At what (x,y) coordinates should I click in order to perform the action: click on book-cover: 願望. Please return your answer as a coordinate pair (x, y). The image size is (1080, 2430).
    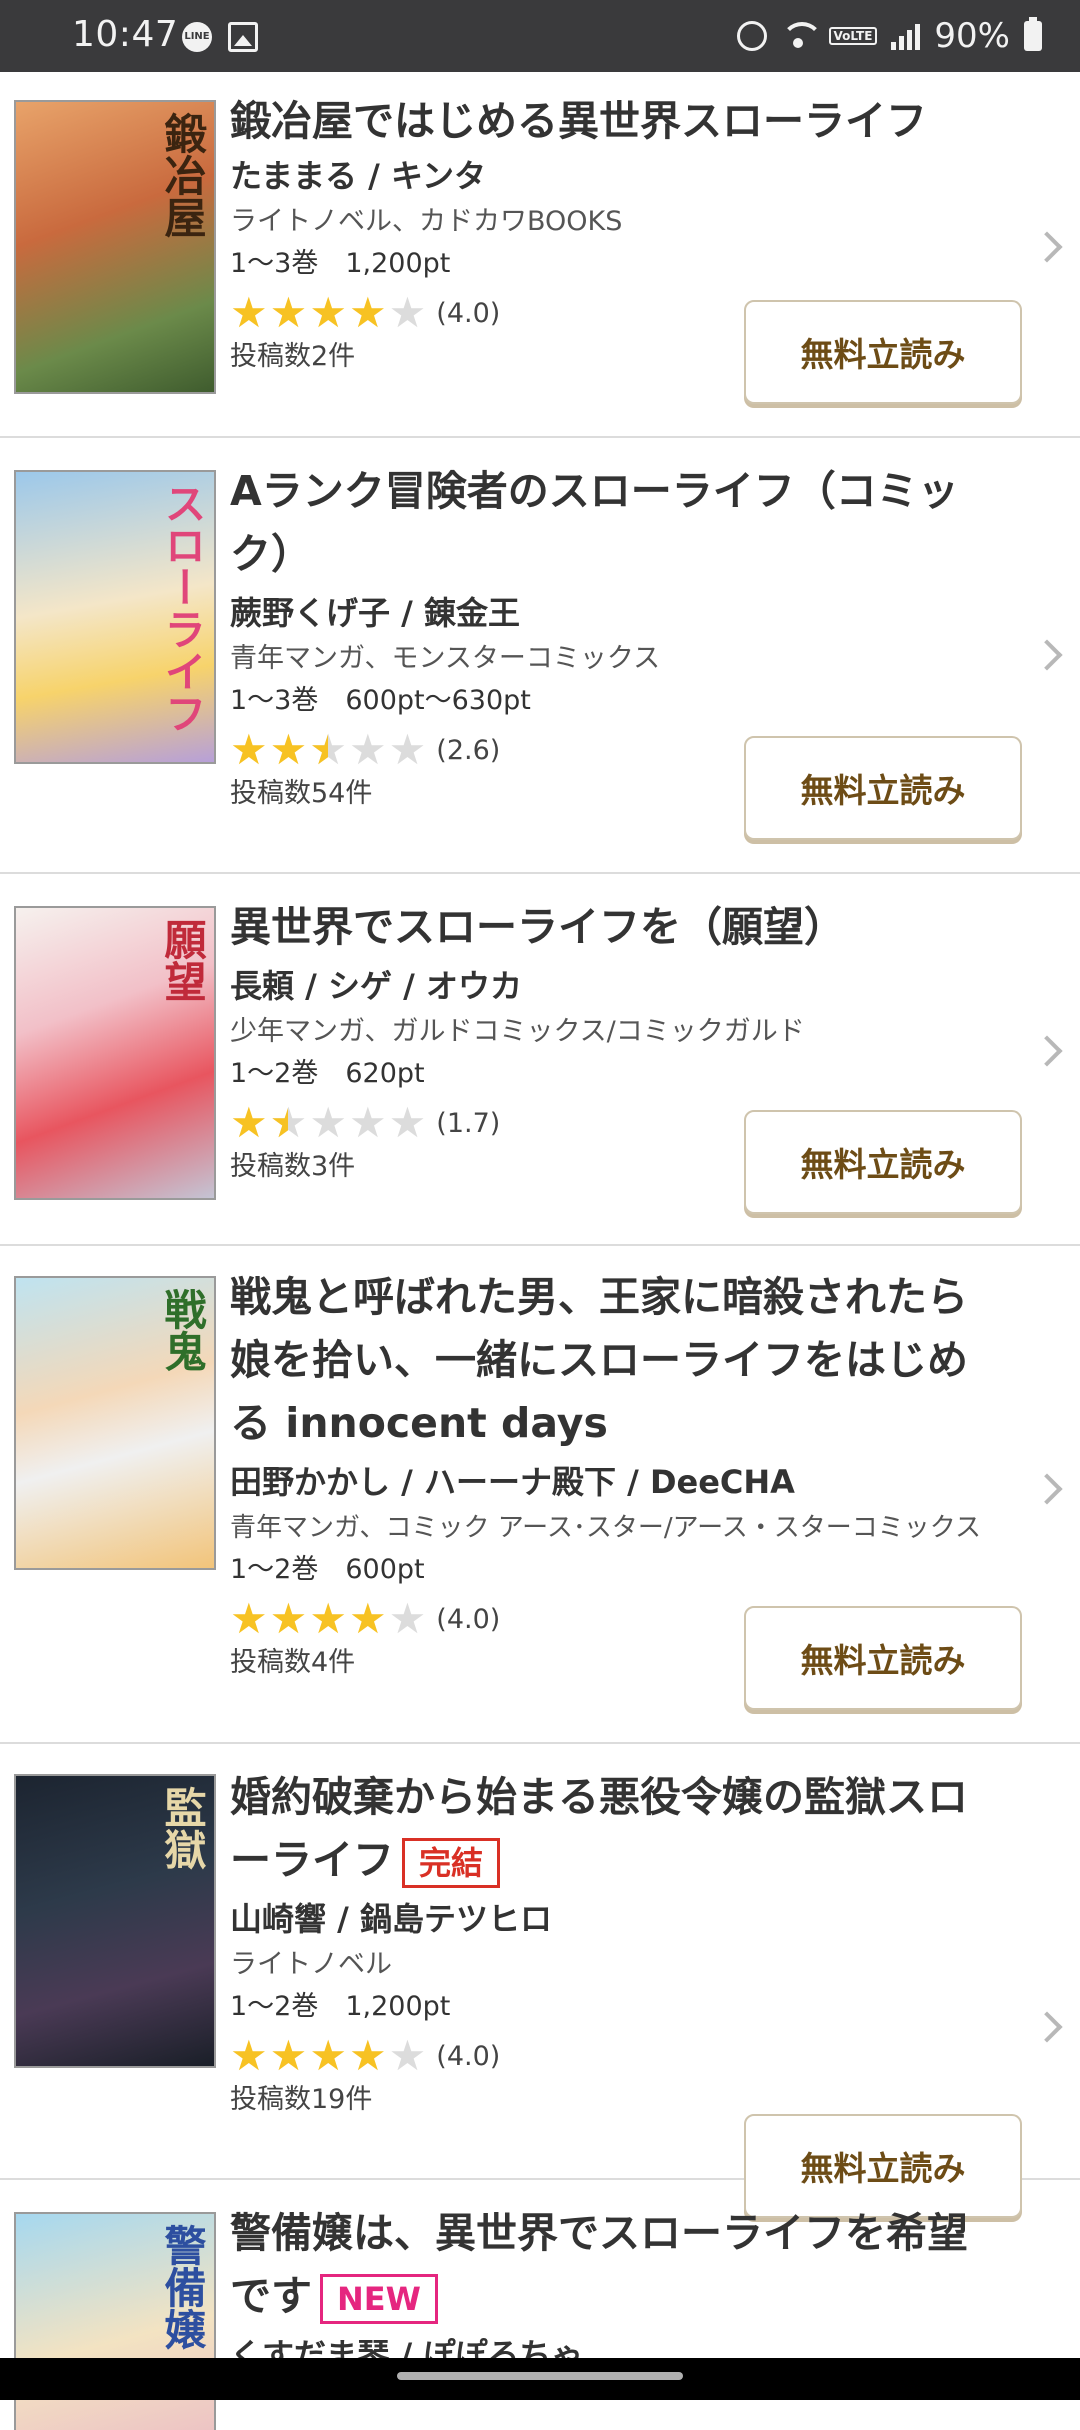
    Looking at the image, I should click on (115, 1053).